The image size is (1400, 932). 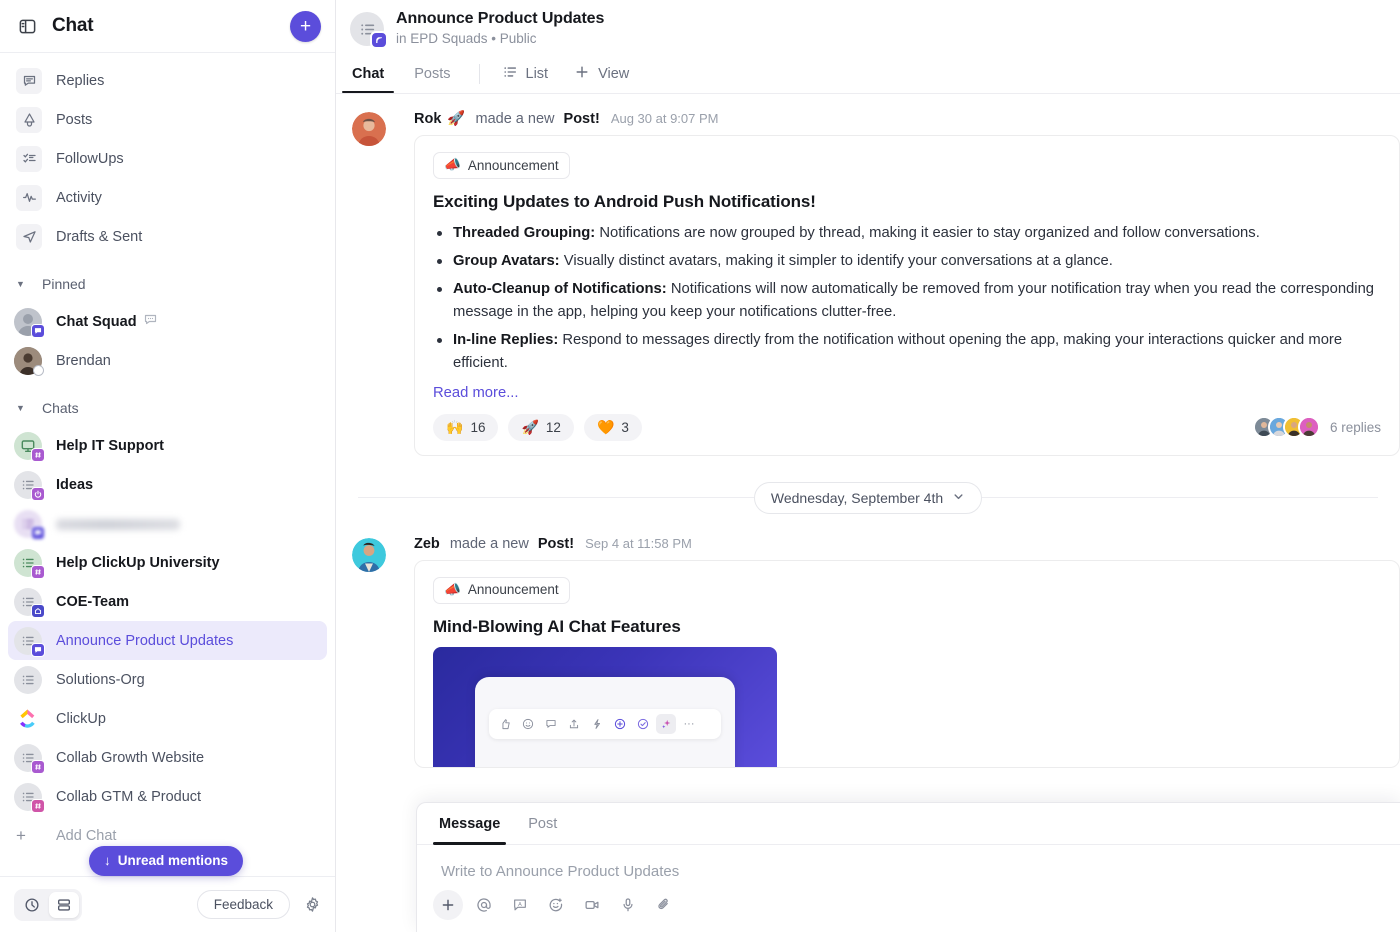 I want to click on replies-button: 6 replies, so click(x=1316, y=427).